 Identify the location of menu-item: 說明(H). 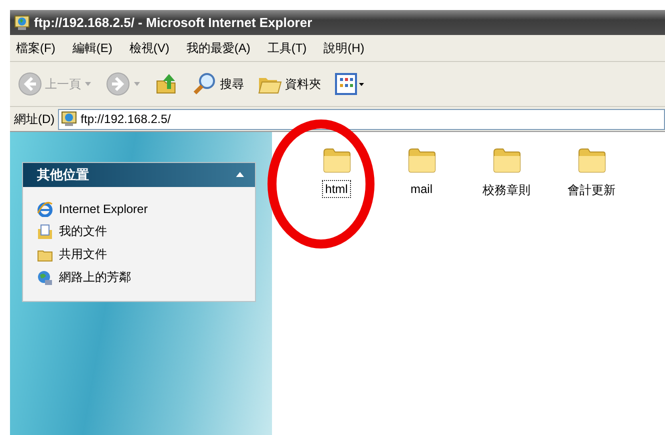
(344, 48).